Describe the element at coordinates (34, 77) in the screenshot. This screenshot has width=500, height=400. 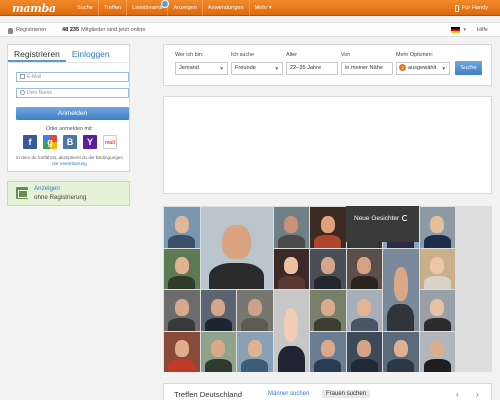
I see `email-placeholder: E-Mail` at that location.